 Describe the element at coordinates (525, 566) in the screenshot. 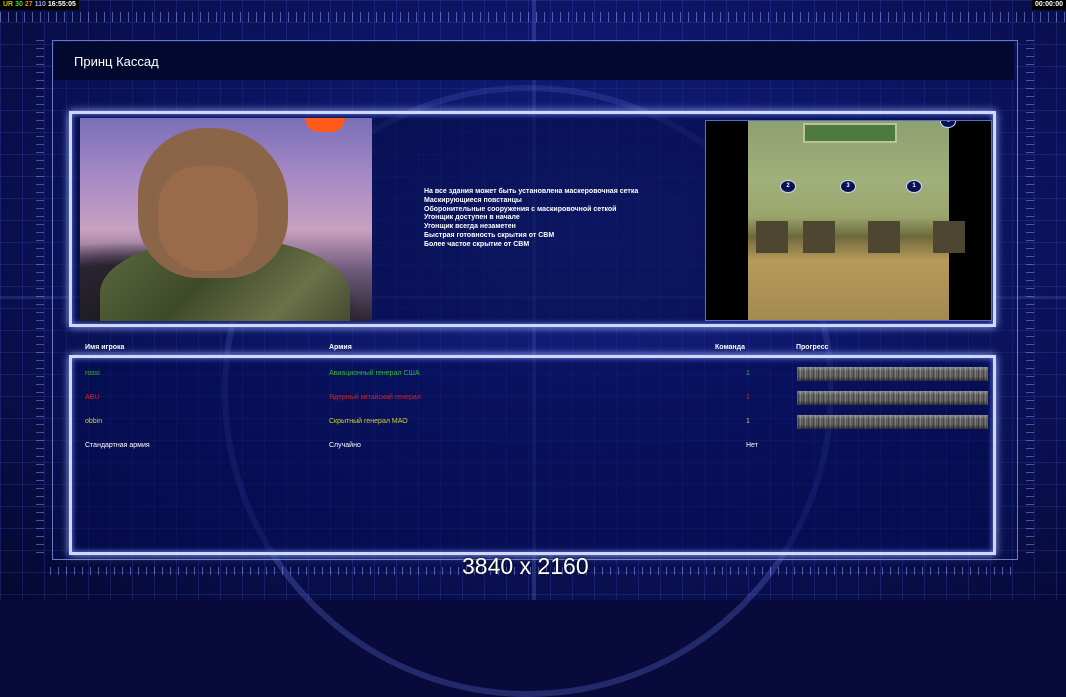

I see `resolution-label: 3840 x 2160` at that location.